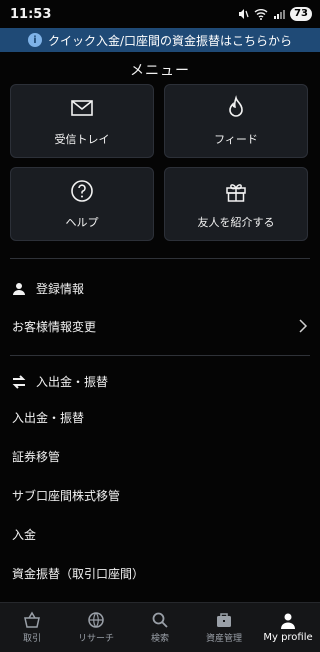 Image resolution: width=320 pixels, height=652 pixels. What do you see at coordinates (160, 71) in the screenshot?
I see `page-title: メニュー` at bounding box center [160, 71].